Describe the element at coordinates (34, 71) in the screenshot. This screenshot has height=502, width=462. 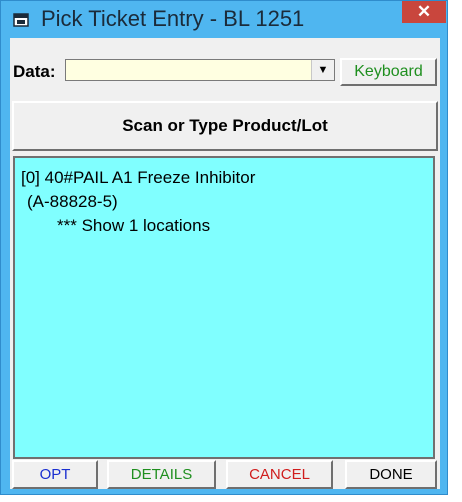
I see `data-label: Data:` at that location.